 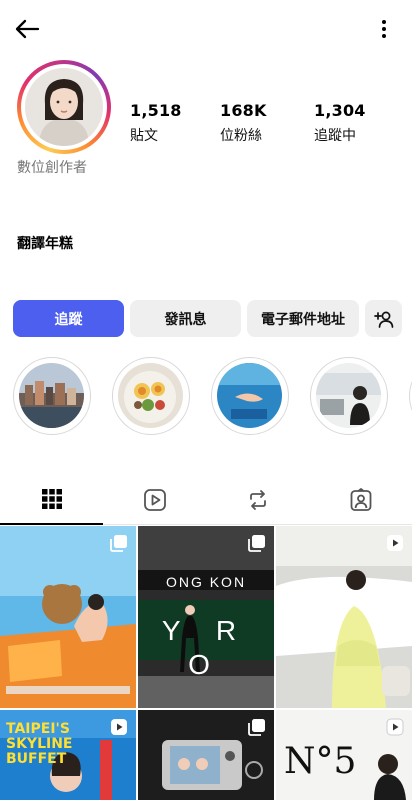 I want to click on tab-reposts, so click(x=257, y=500).